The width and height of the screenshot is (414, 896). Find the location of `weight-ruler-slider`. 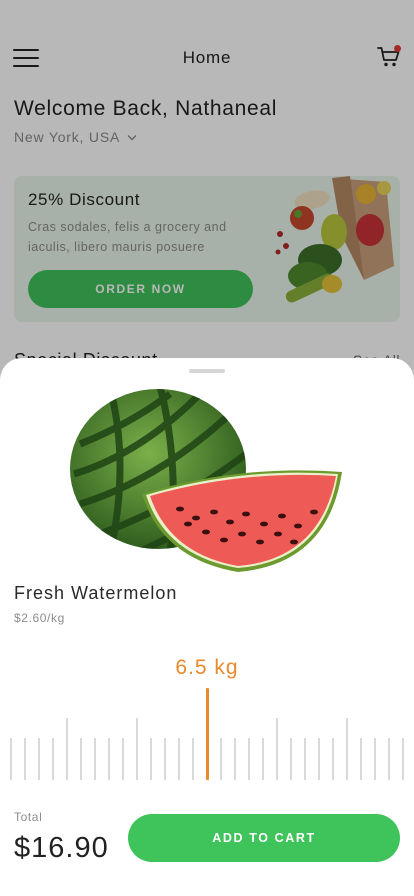

weight-ruler-slider is located at coordinates (207, 734).